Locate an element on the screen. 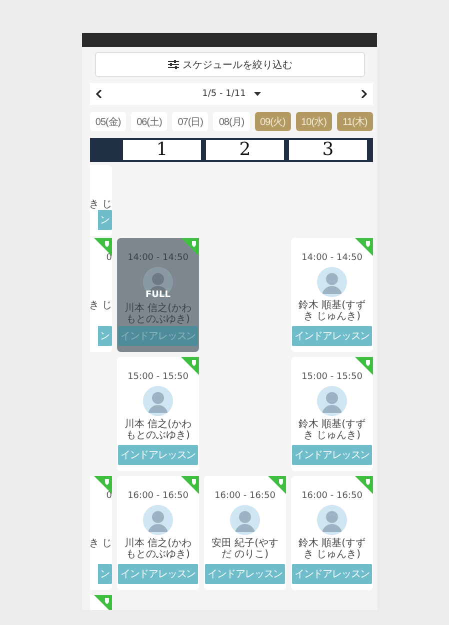  next-icon is located at coordinates (363, 94).